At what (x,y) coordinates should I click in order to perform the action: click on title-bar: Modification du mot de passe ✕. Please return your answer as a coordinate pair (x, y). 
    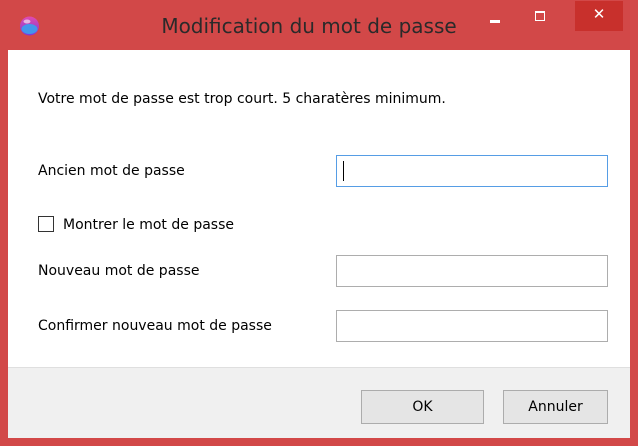
    Looking at the image, I should click on (319, 25).